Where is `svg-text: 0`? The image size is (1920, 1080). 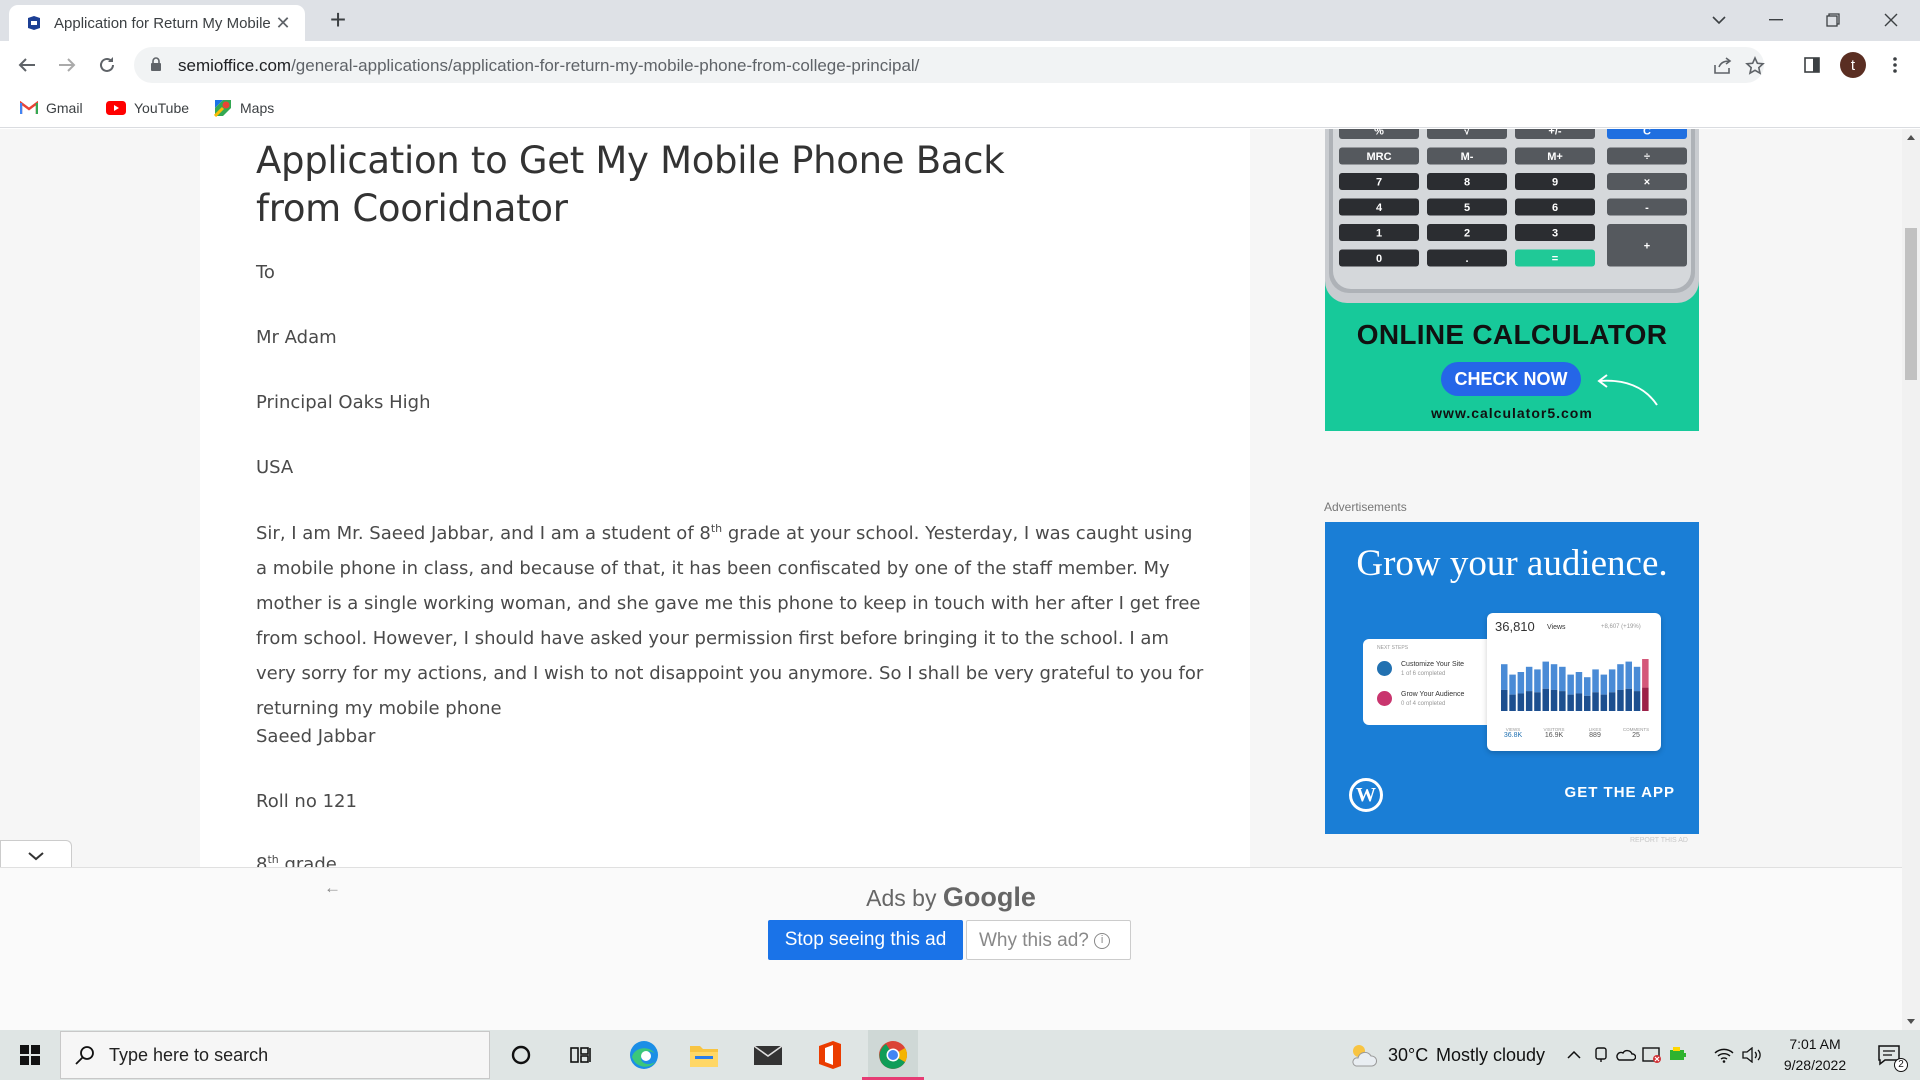 svg-text: 0 is located at coordinates (1379, 259).